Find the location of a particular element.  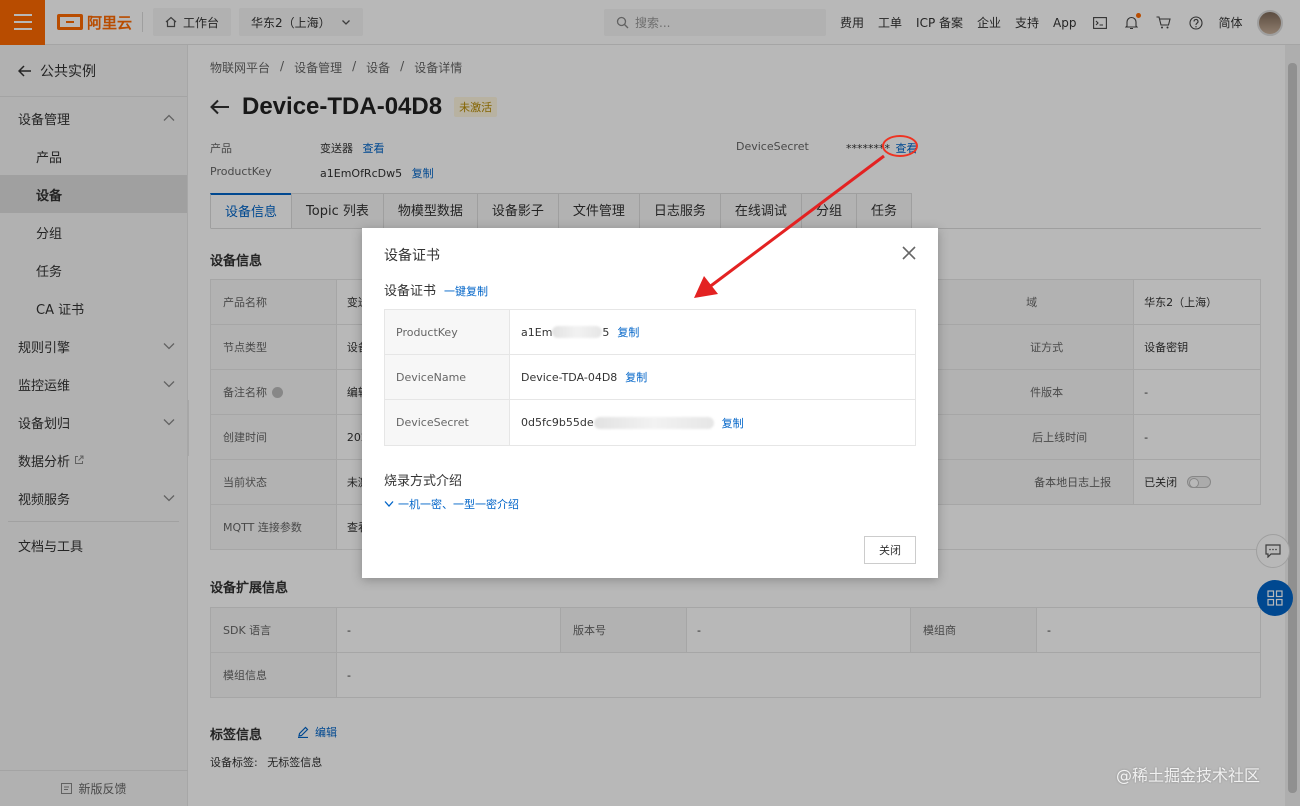

watermark-text: @稀土掘金技术社区 is located at coordinates (1188, 775).